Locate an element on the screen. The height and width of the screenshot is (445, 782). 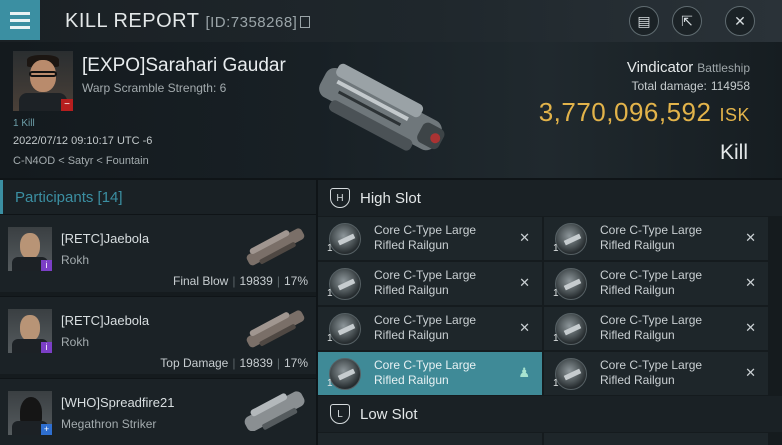
ship-class: Battleship is located at coordinates (723, 68).